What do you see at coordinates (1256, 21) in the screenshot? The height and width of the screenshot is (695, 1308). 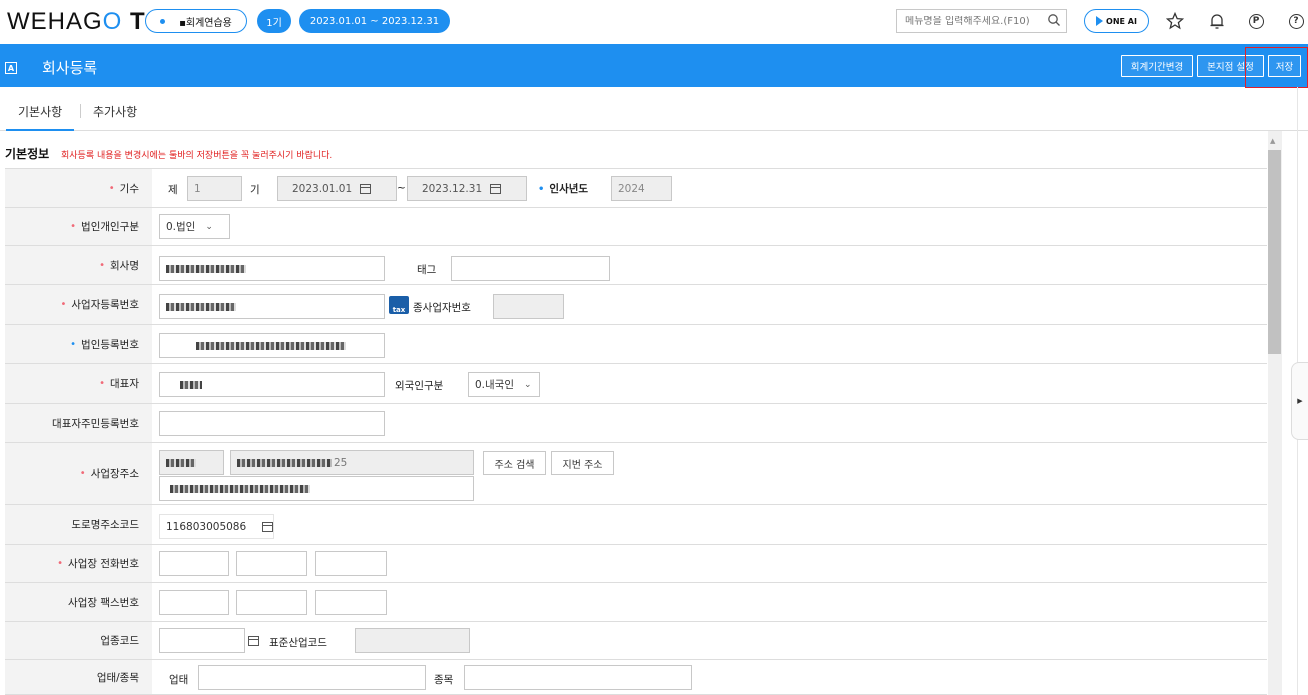 I see `point-icon: P` at bounding box center [1256, 21].